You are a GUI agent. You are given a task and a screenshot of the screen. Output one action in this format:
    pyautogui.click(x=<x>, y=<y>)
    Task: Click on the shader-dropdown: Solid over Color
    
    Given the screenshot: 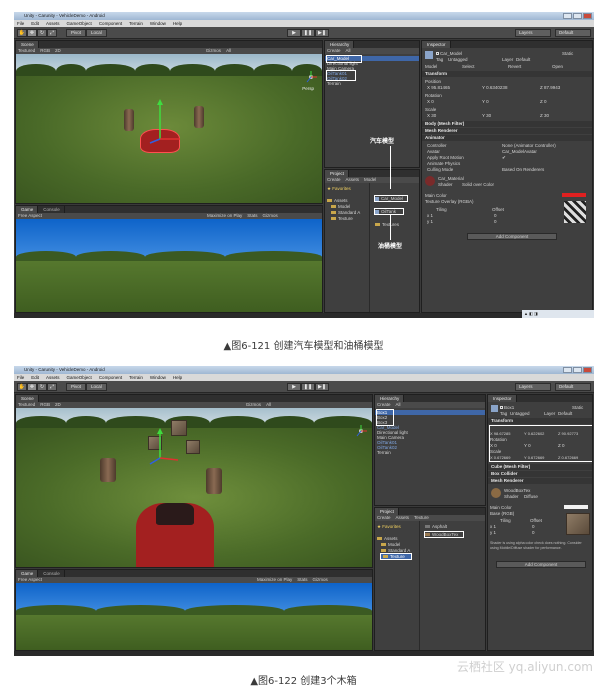 What is the action you would take?
    pyautogui.click(x=478, y=184)
    